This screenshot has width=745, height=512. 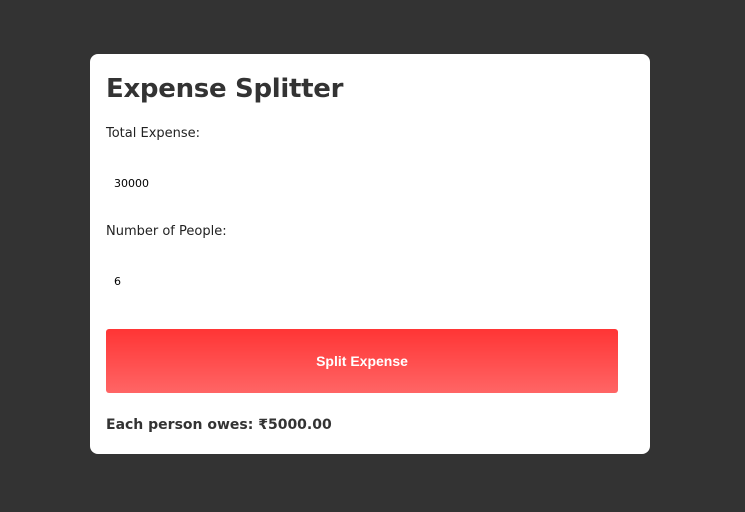 I want to click on number-of-people-input, so click(x=362, y=281).